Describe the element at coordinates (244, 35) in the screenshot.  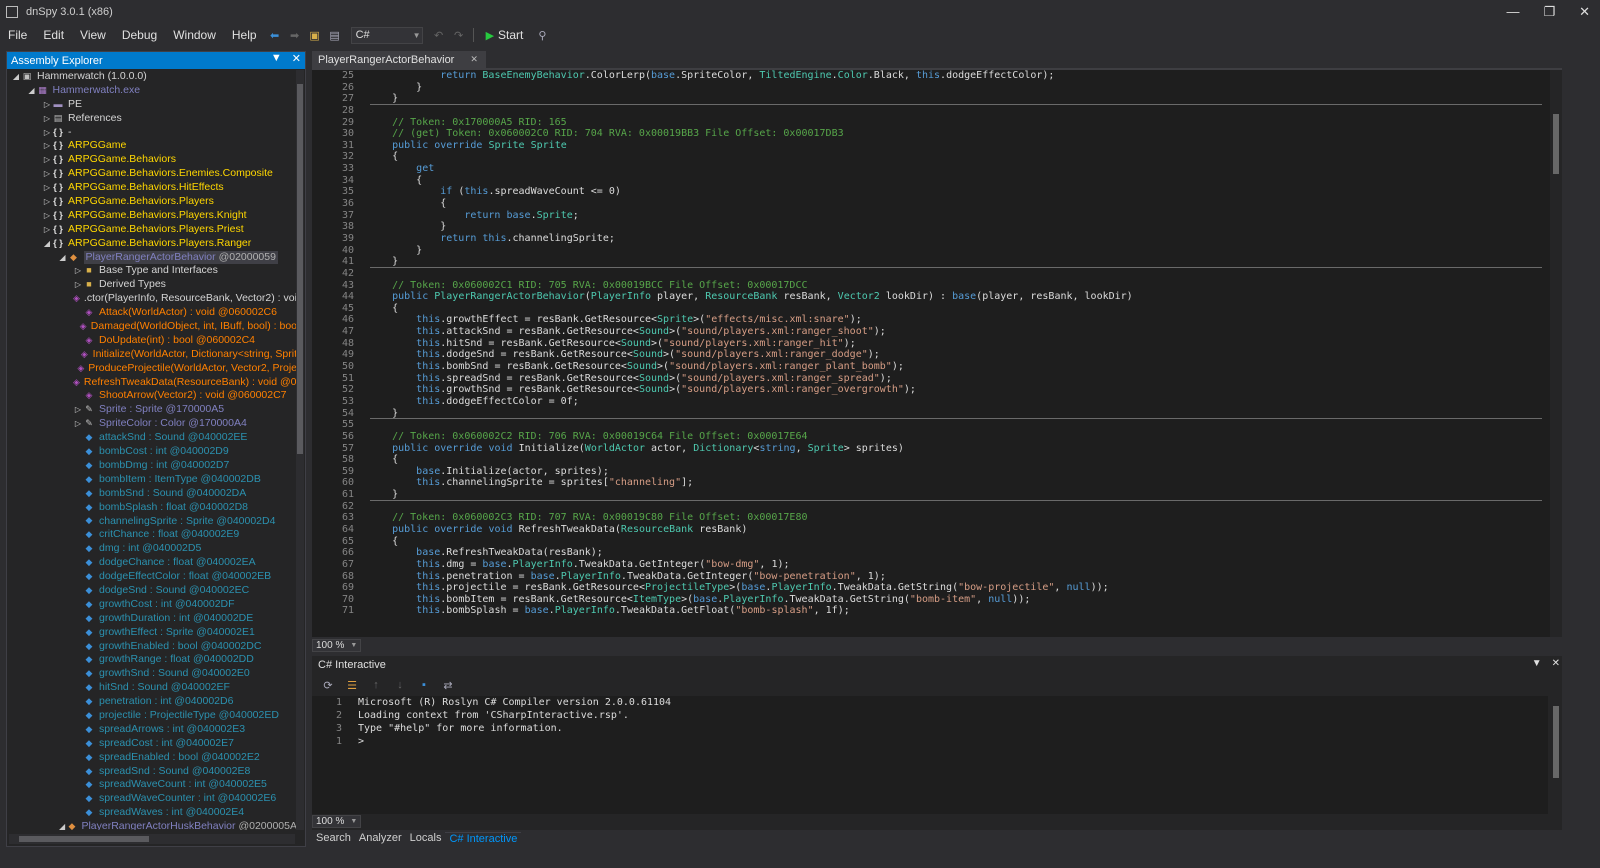
I see `menu-help: Help` at that location.